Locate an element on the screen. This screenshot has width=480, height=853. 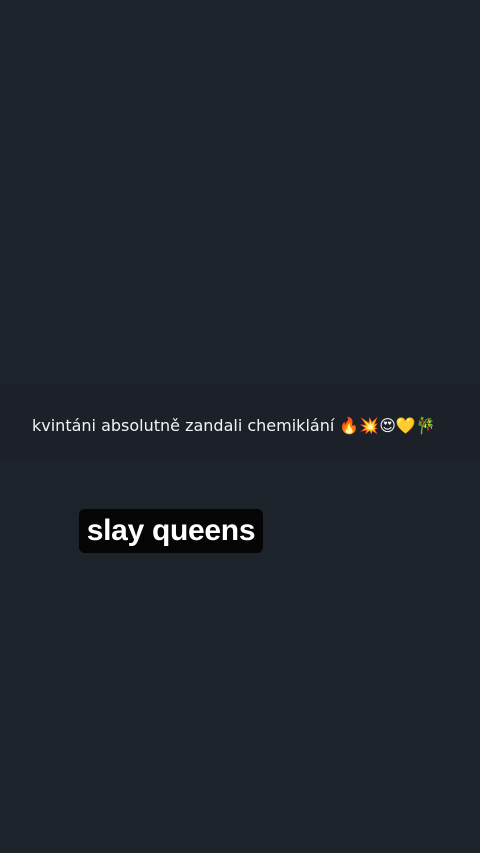
text-sticker: slay queens is located at coordinates (171, 531).